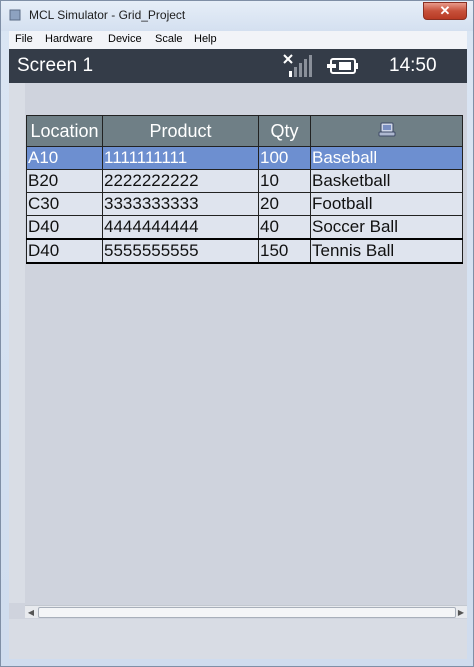  Describe the element at coordinates (64, 181) in the screenshot. I see `cell-location: B20` at that location.